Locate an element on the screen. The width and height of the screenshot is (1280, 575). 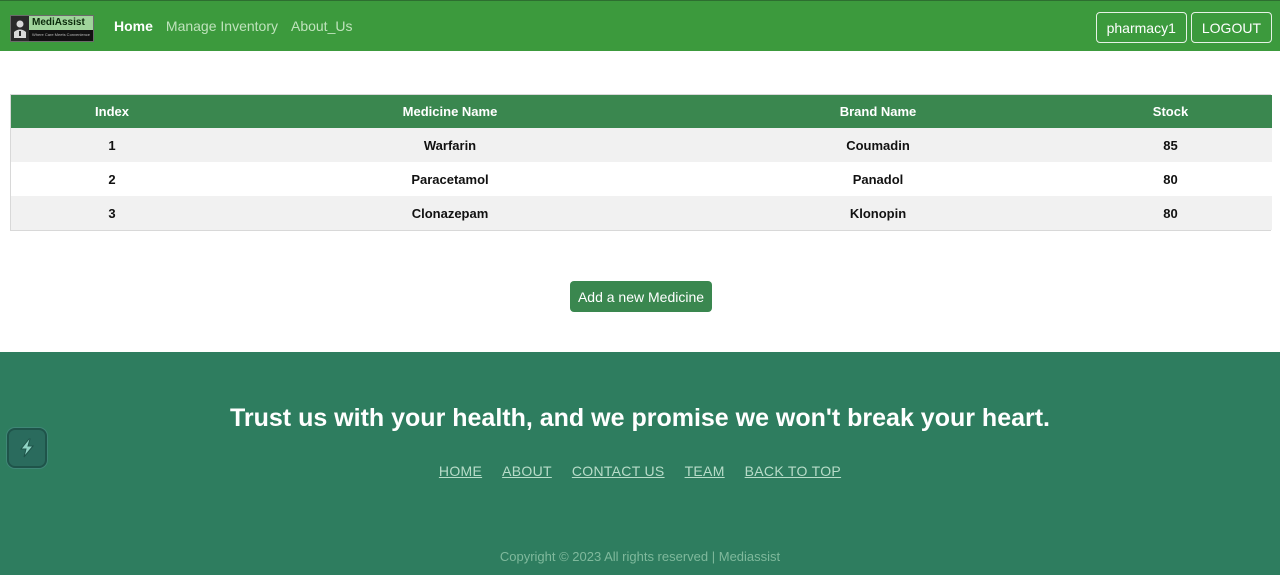
table-header-row: Index Medicine Name Brand Name Stock is located at coordinates (641, 111).